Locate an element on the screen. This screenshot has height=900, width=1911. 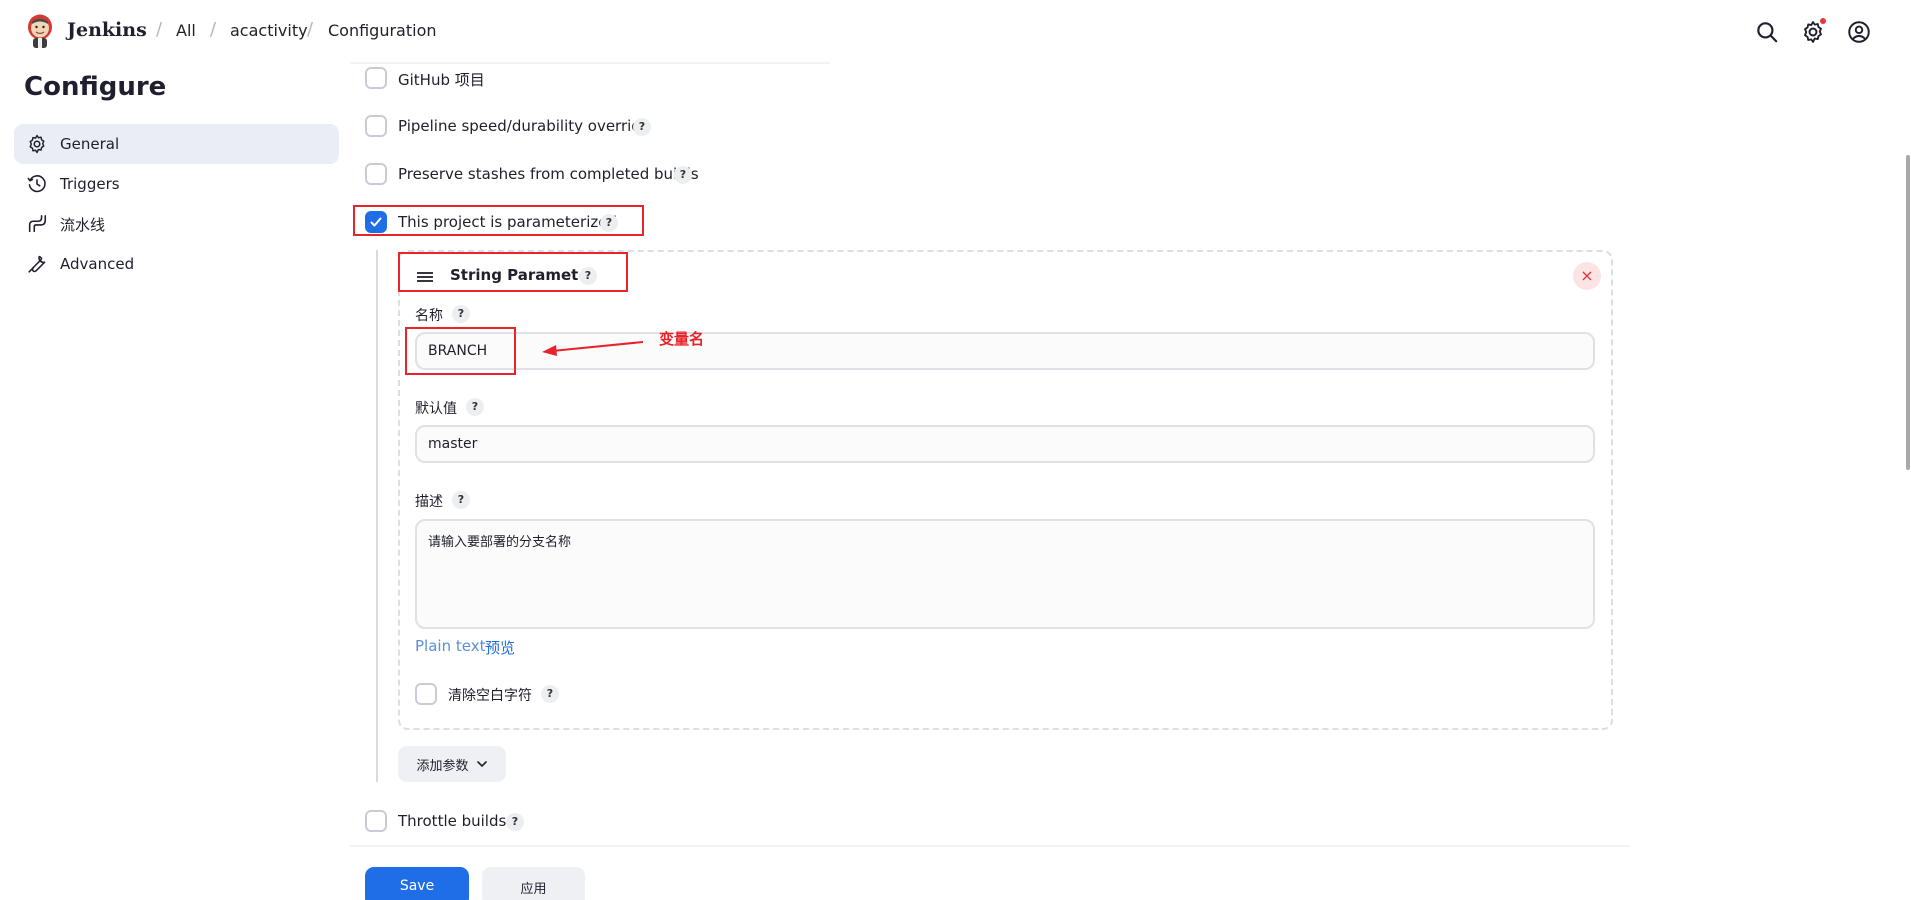
header-divider is located at coordinates (590, 63).